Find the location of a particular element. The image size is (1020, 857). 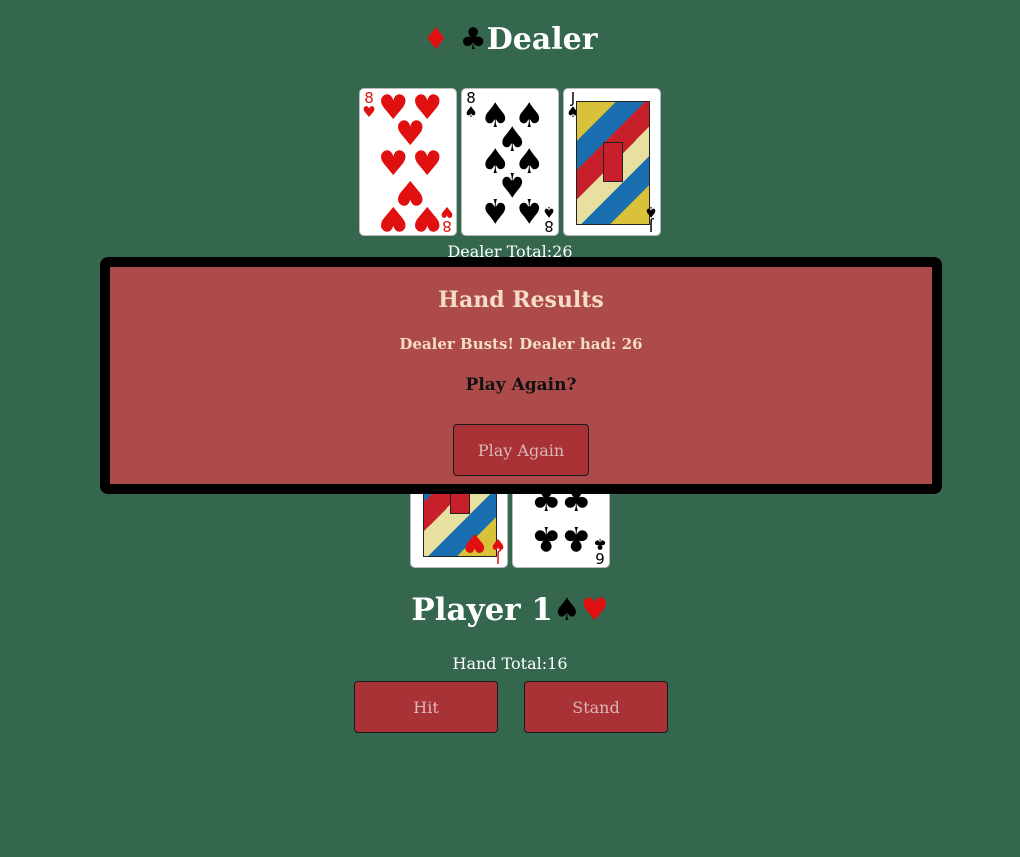

card-corner: 6 ♣ is located at coordinates (600, 551).